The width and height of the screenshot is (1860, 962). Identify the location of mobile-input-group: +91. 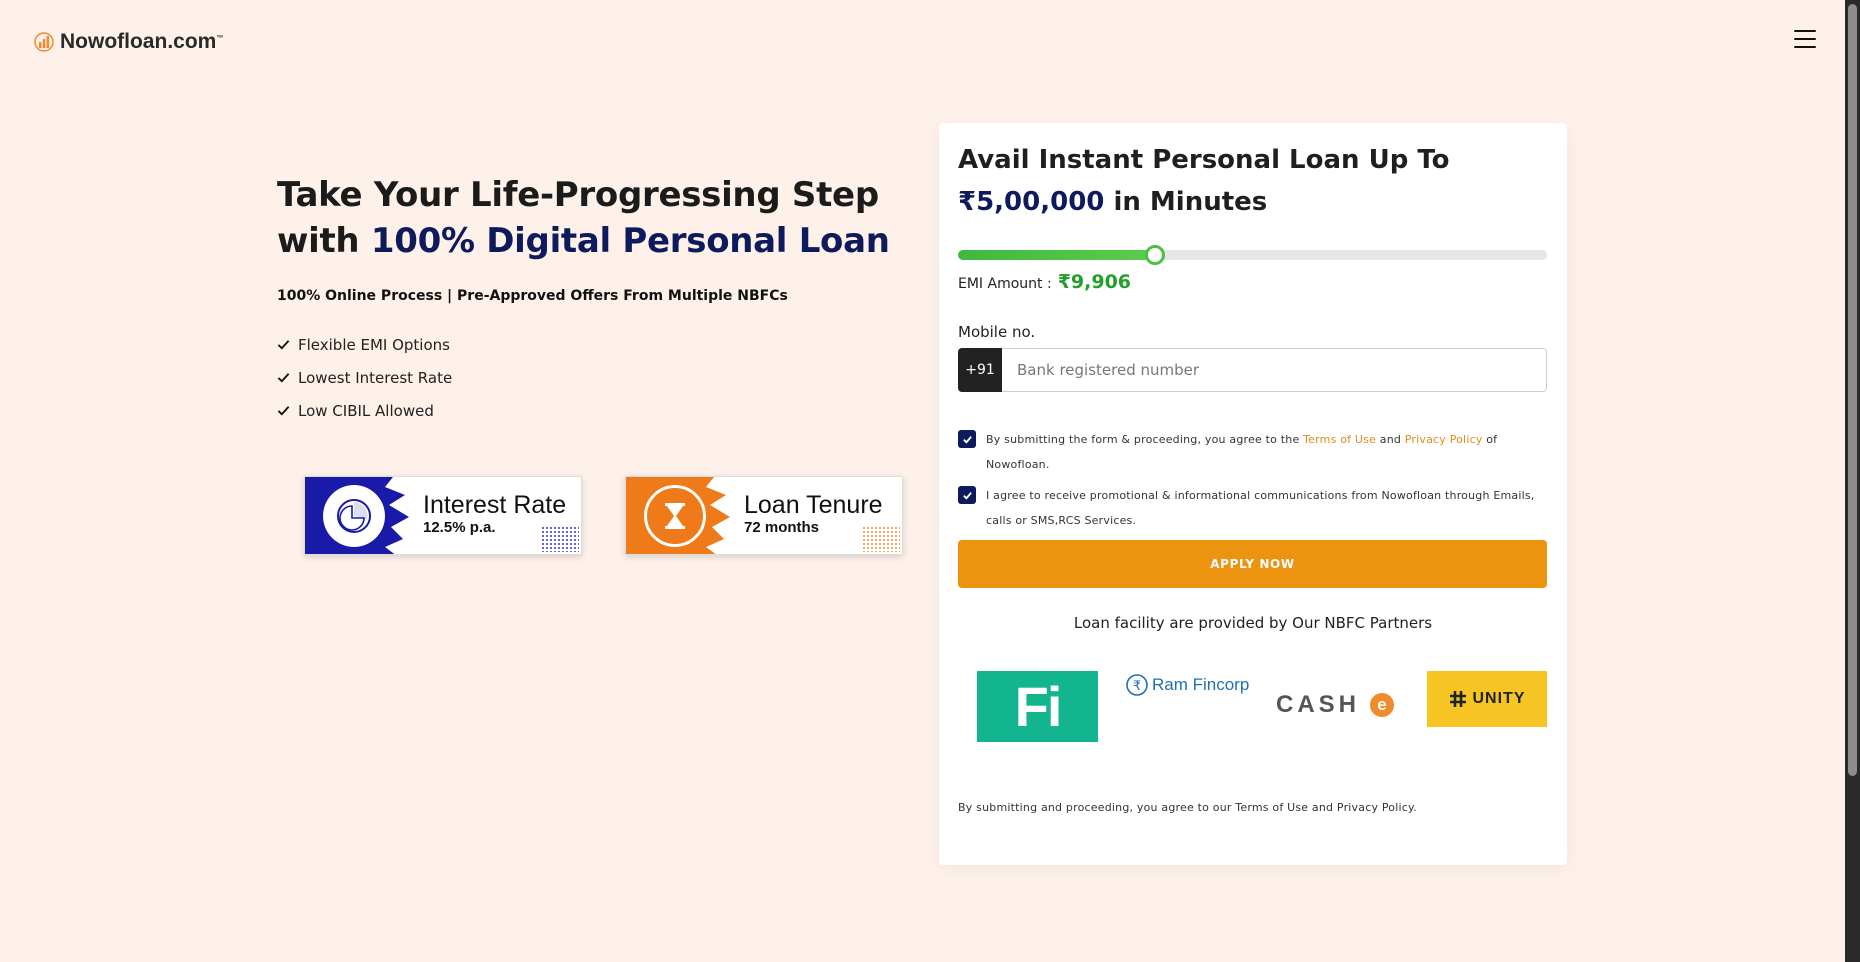
(1252, 370).